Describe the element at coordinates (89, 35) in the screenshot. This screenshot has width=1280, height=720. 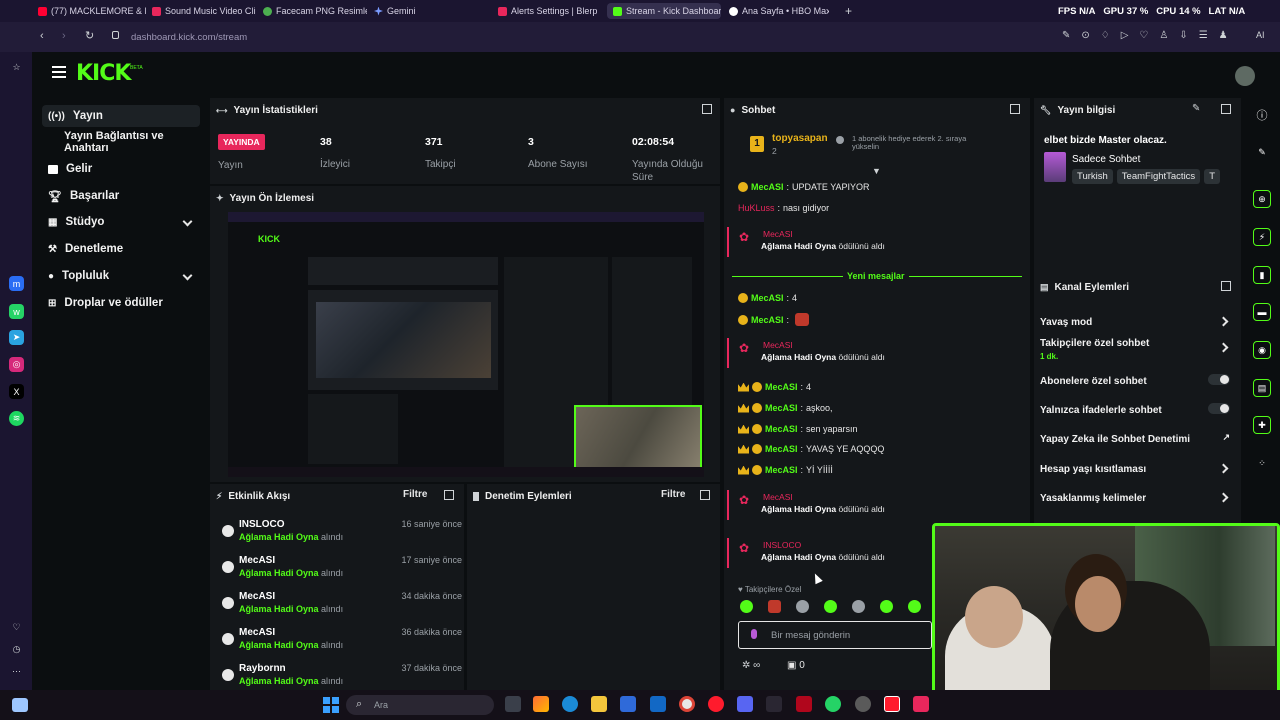
I see `reload-icon: ↻` at that location.